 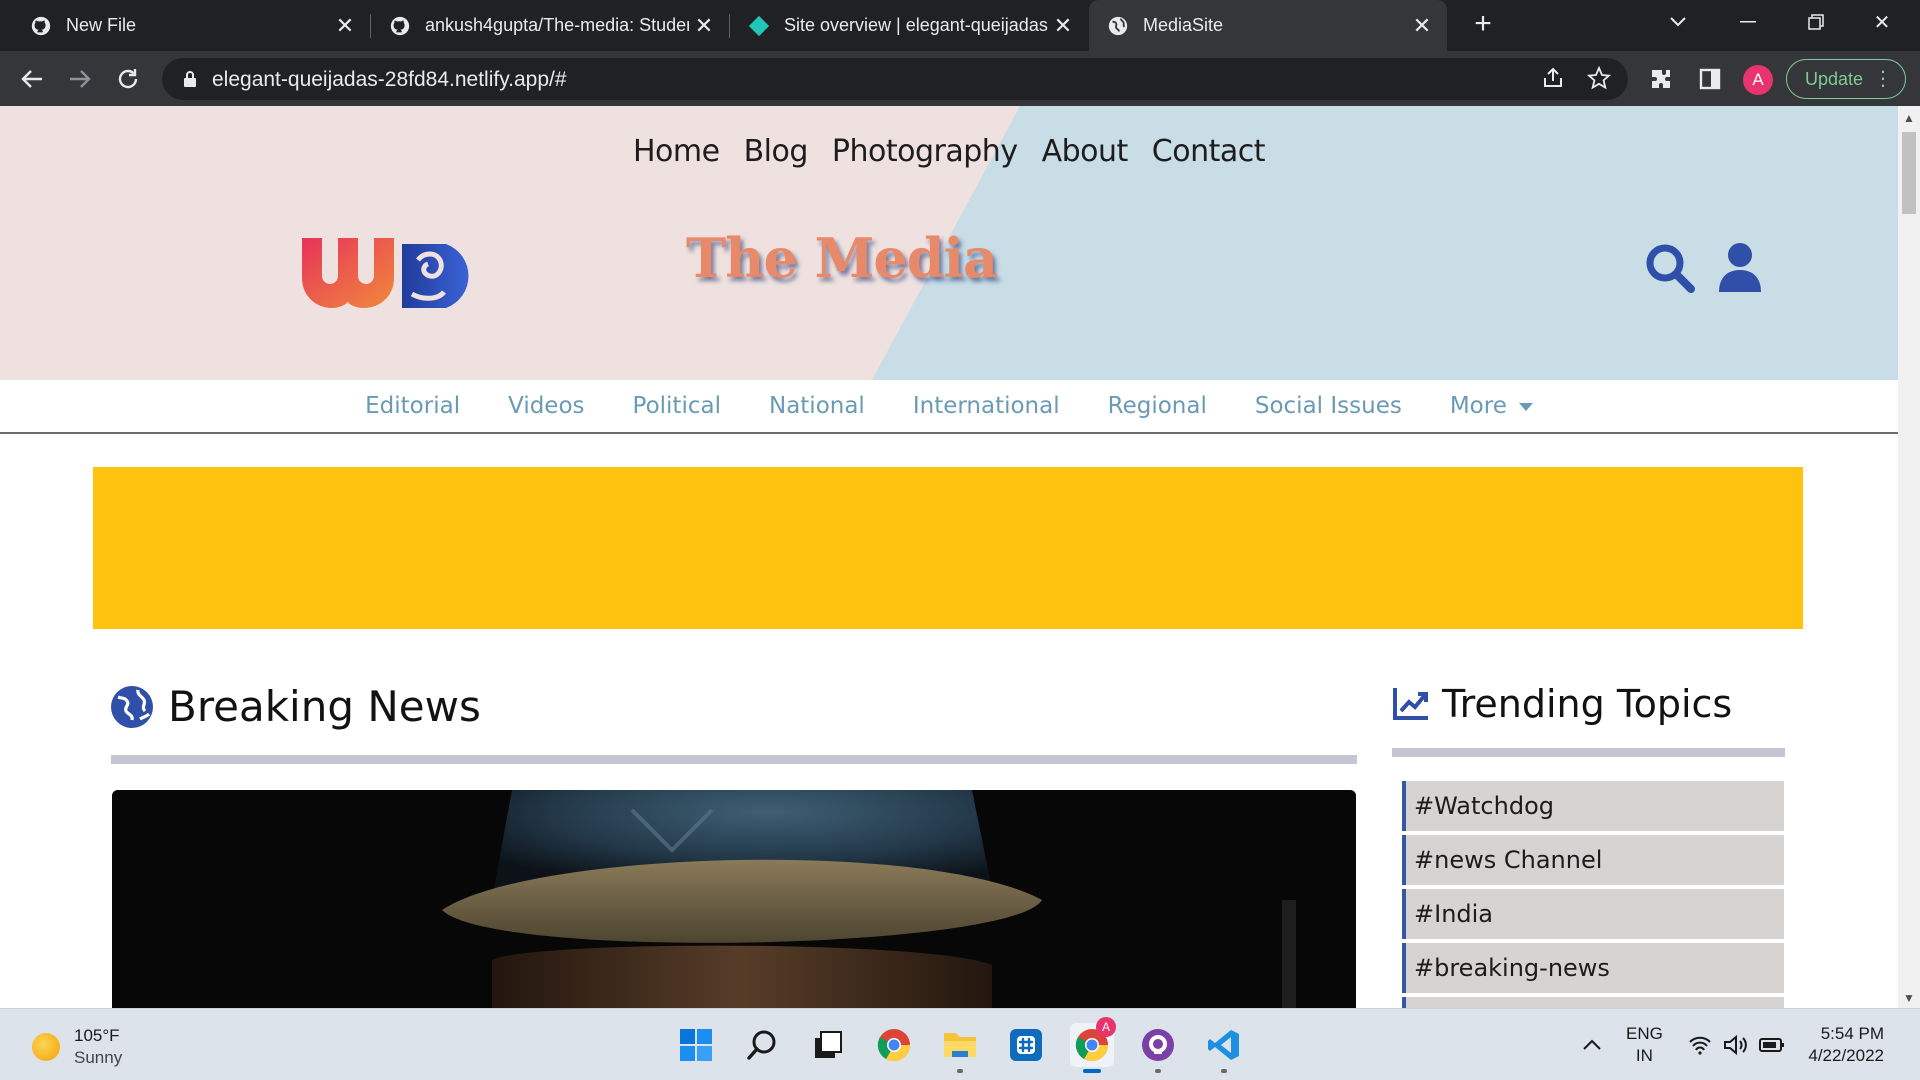 I want to click on chrome-icon, so click(x=894, y=1045).